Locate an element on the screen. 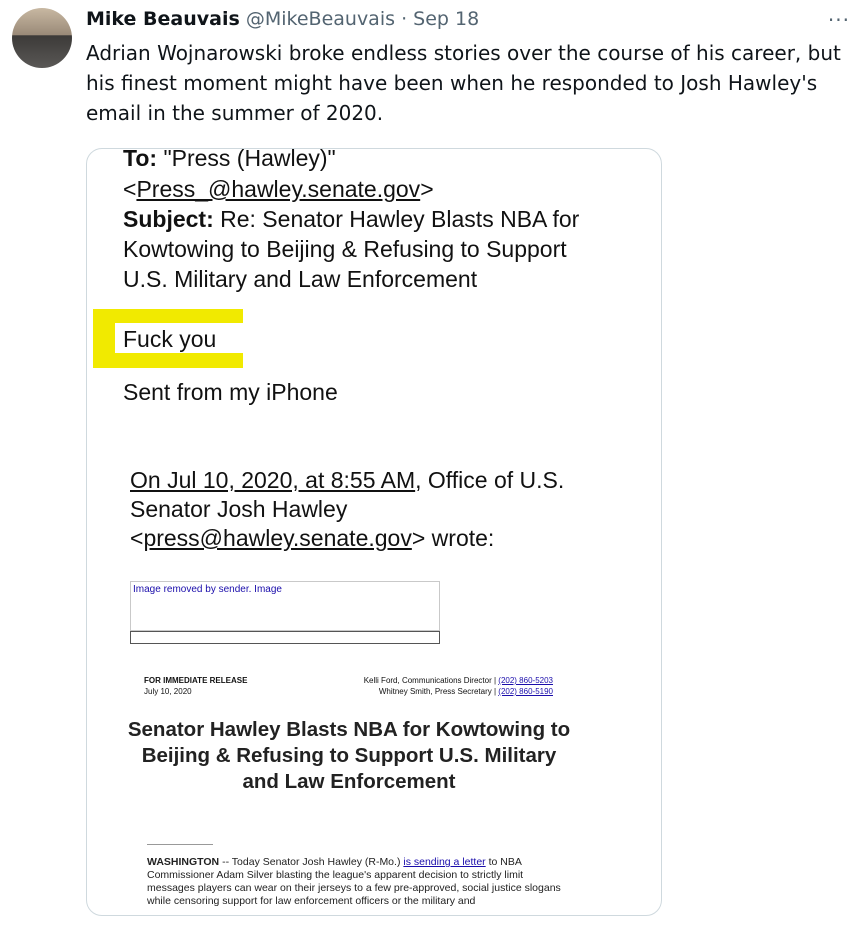  release-date: July 10, 2020 is located at coordinates (168, 691).